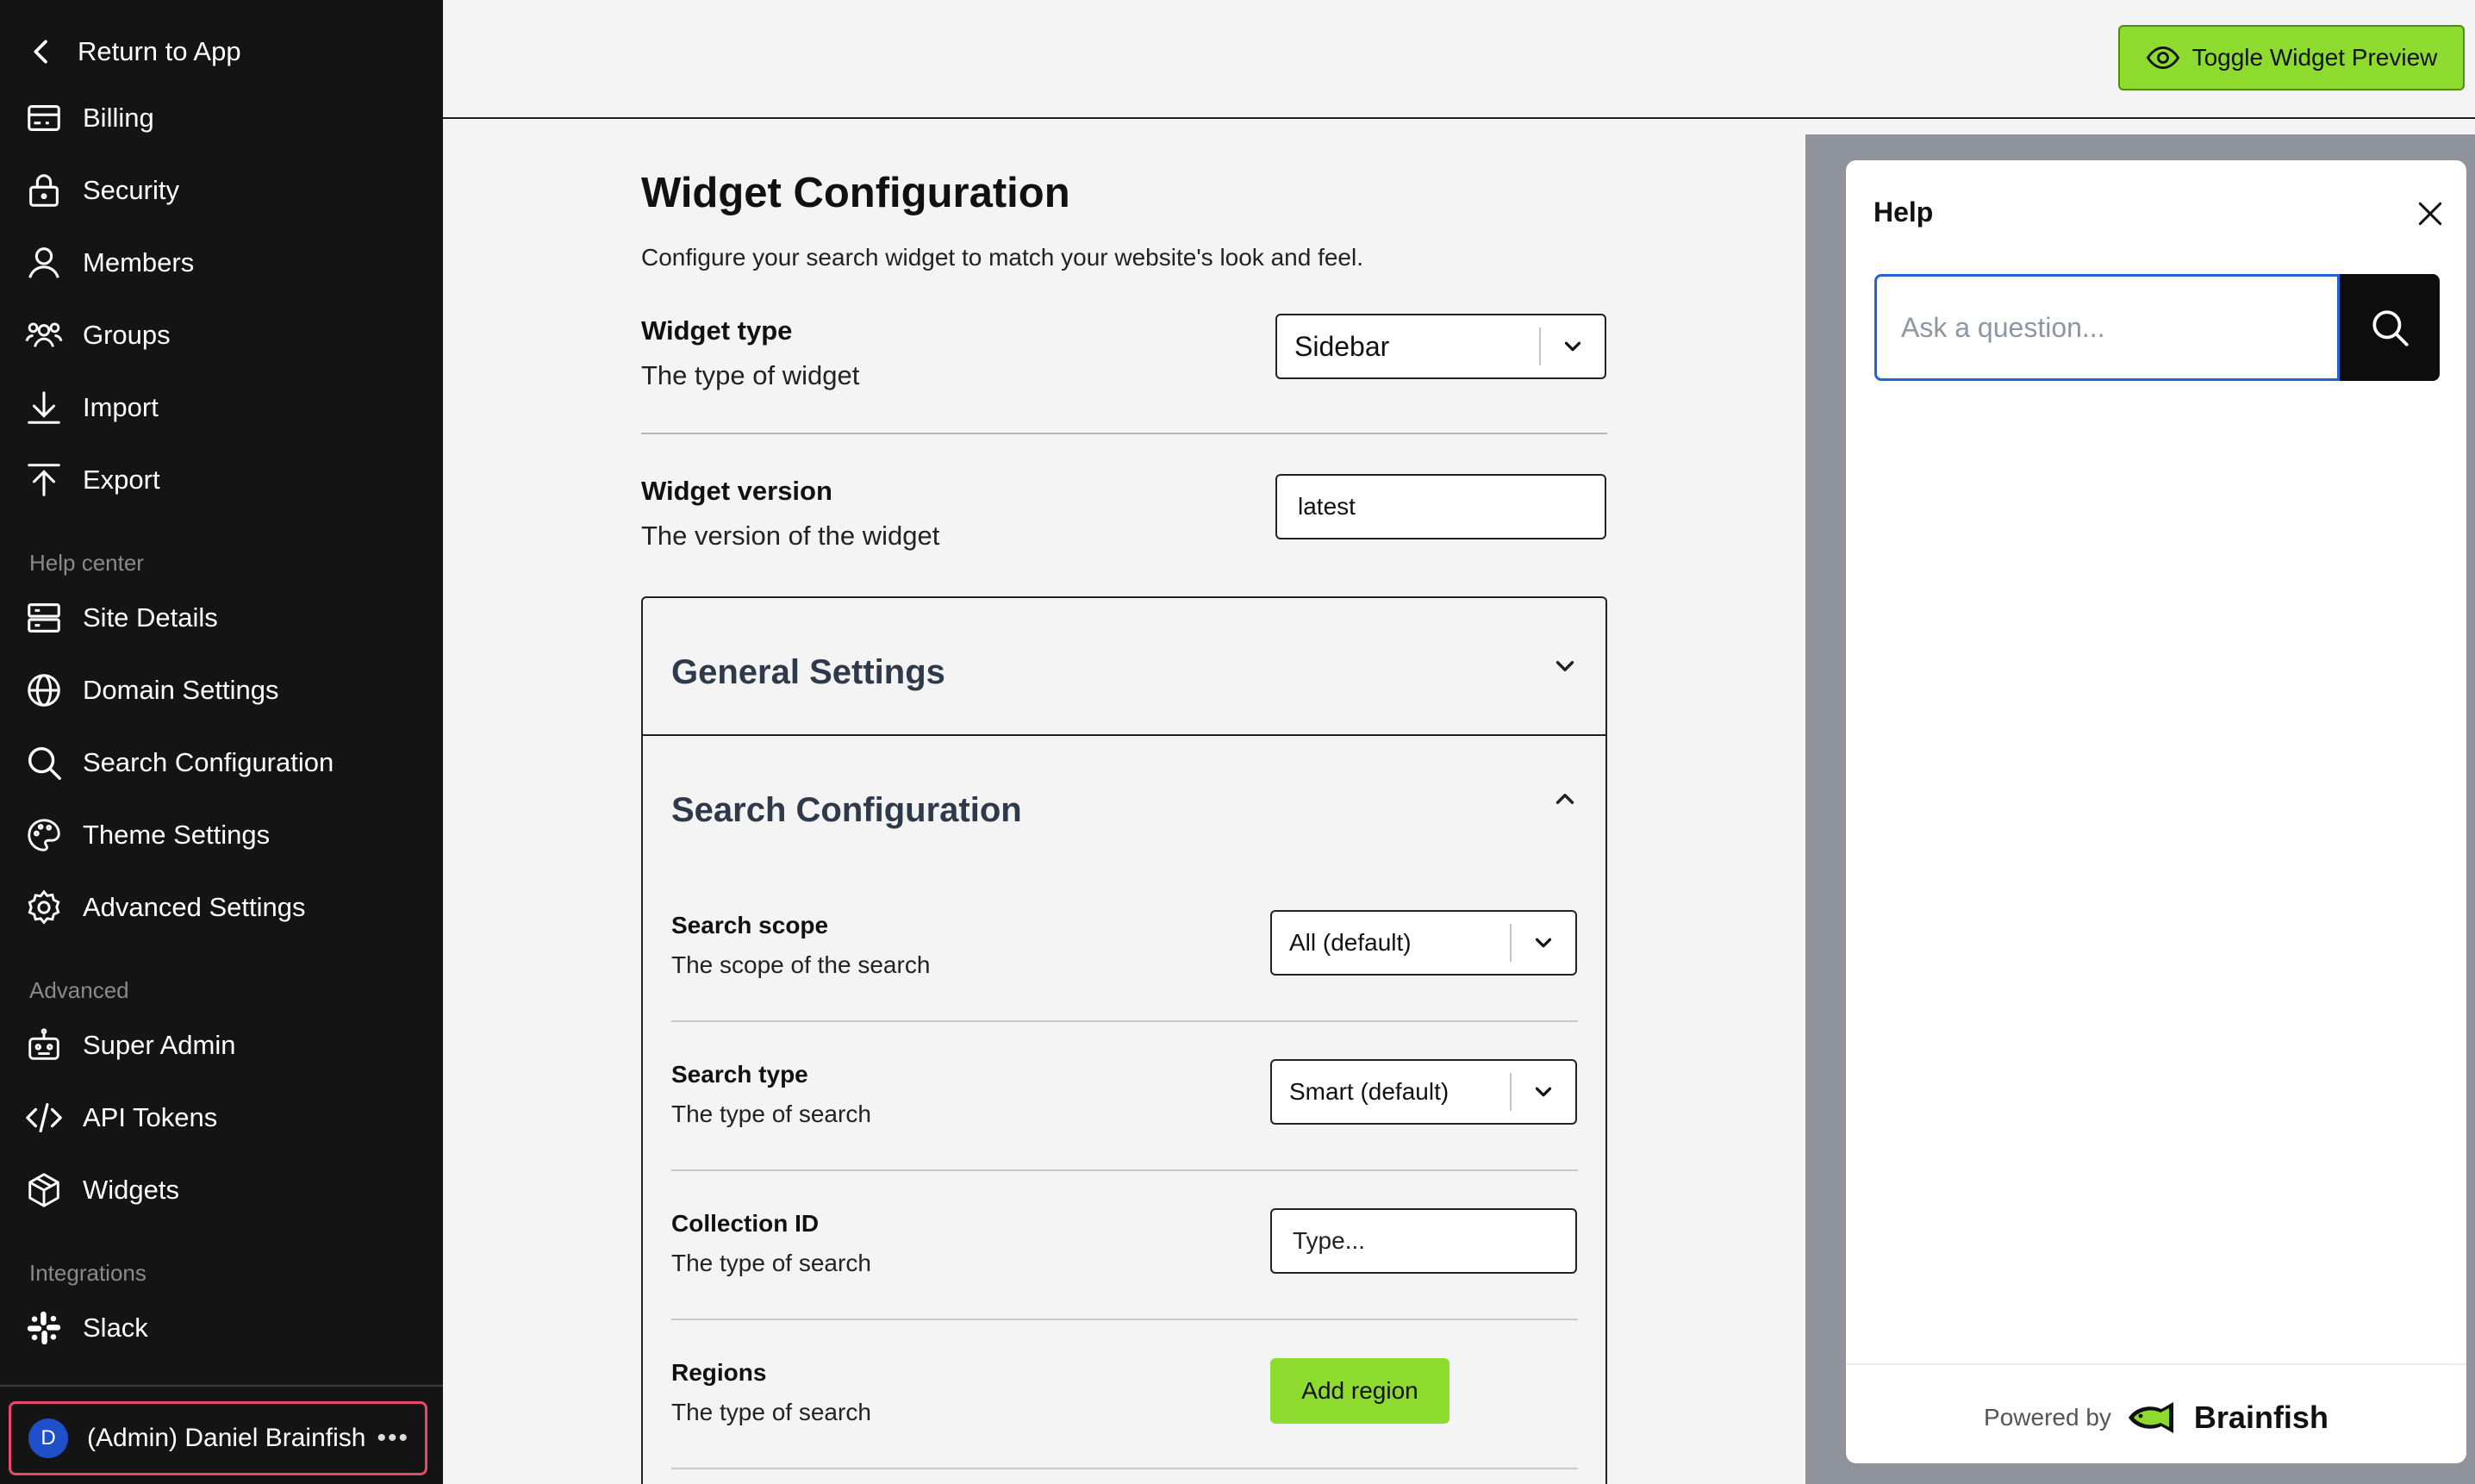 The width and height of the screenshot is (2475, 1484). What do you see at coordinates (1423, 1092) in the screenshot?
I see `search-type-select: Smart (default)` at bounding box center [1423, 1092].